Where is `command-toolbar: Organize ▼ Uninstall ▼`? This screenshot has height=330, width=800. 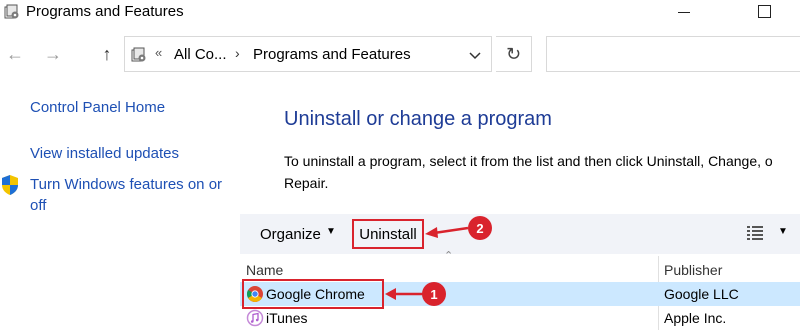
command-toolbar: Organize ▼ Uninstall ▼ is located at coordinates (520, 234).